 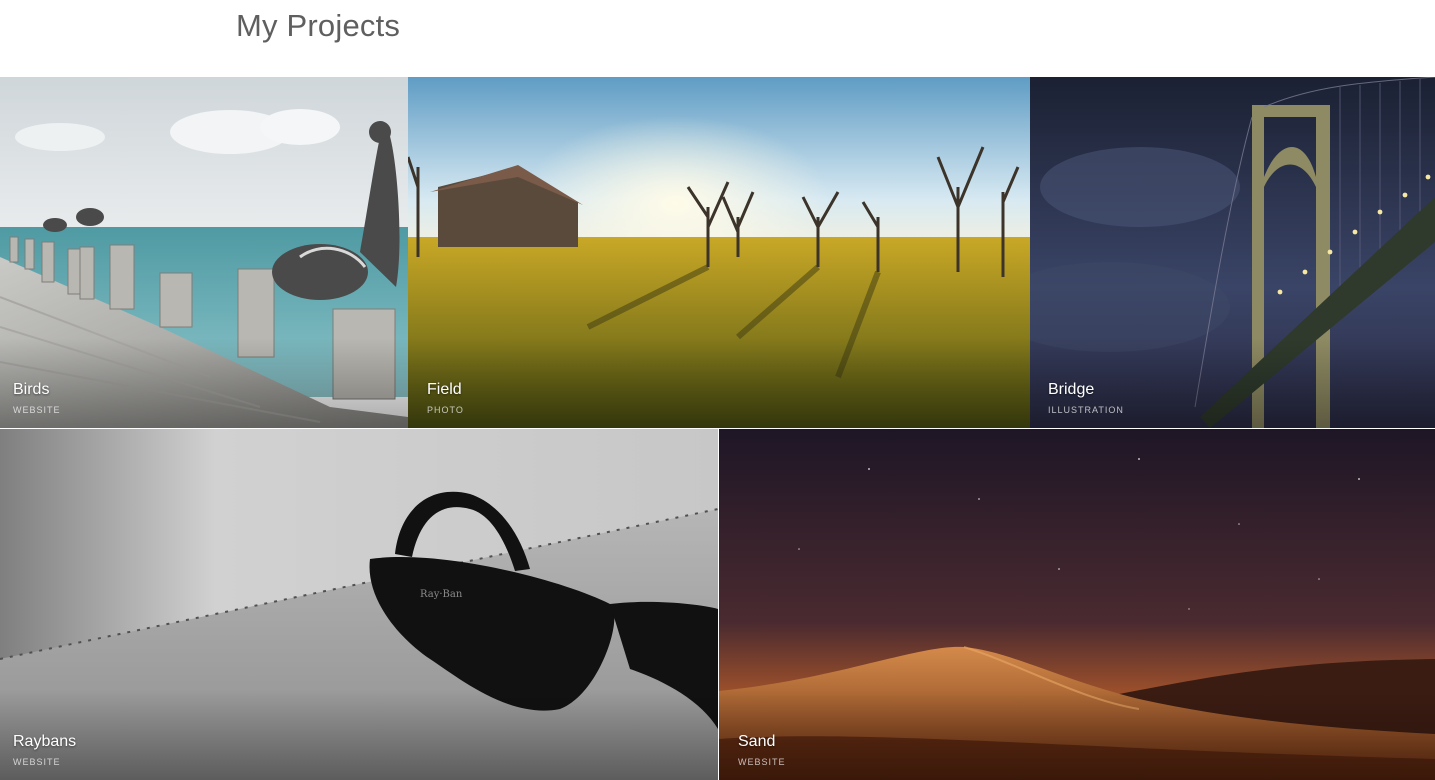 I want to click on project-category: PHOTO, so click(x=445, y=410).